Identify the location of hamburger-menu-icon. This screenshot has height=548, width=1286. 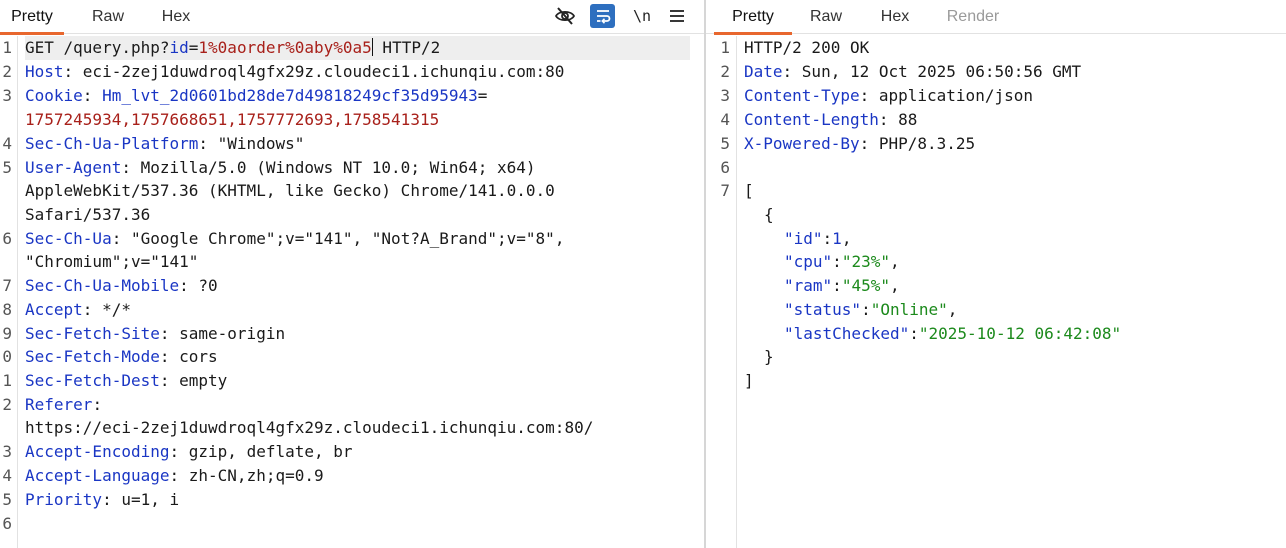
(677, 16).